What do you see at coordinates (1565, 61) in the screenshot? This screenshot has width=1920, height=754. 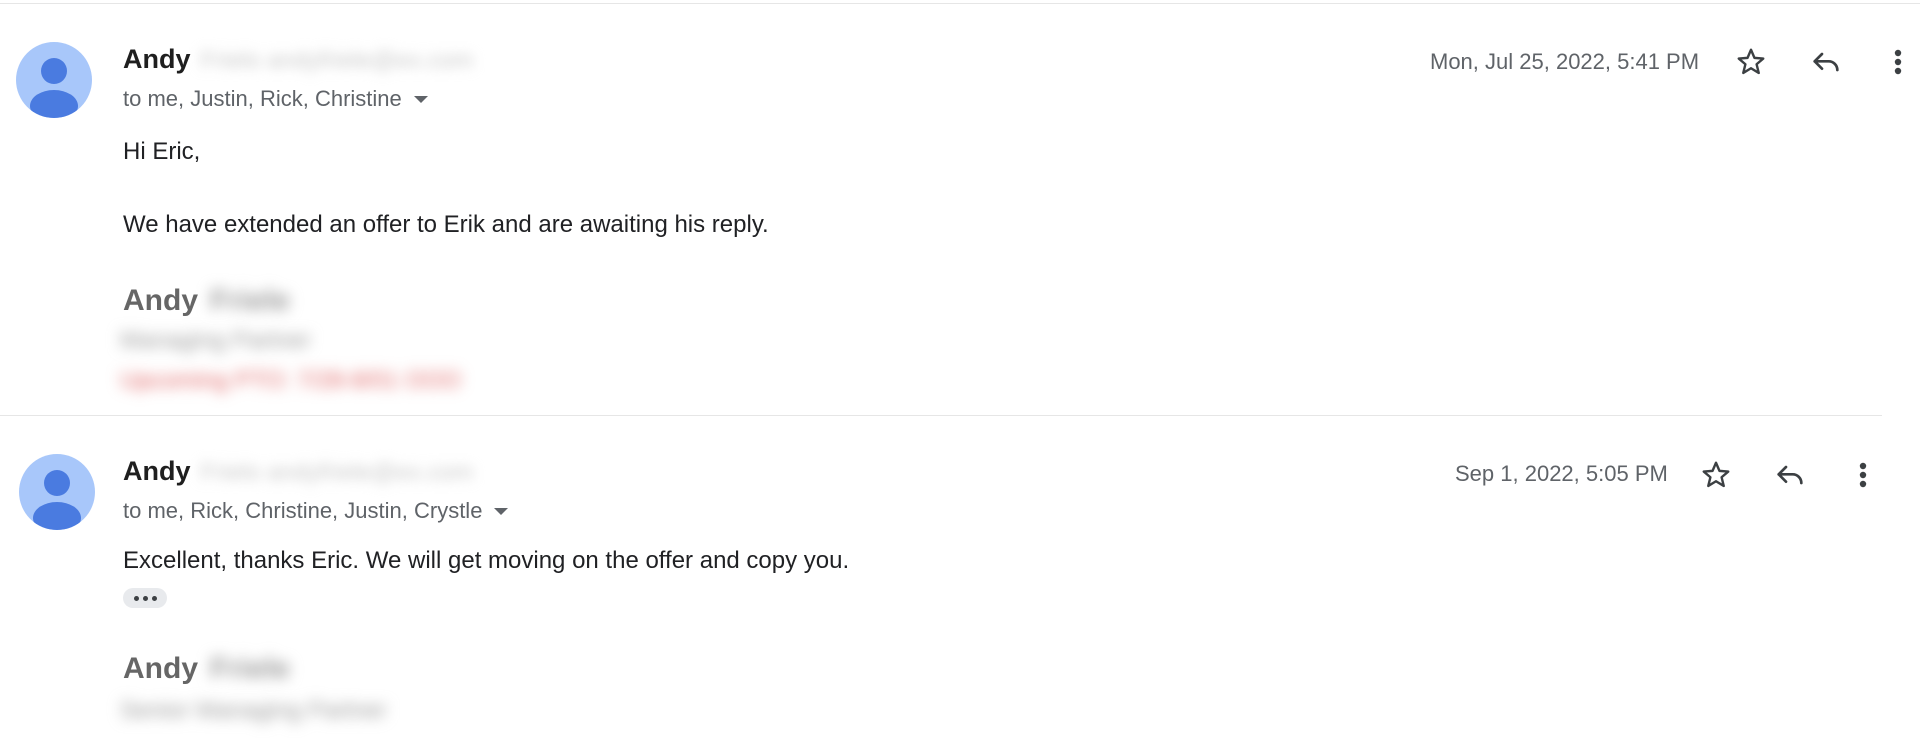 I see `message-timestamp: Mon, Jul 25, 2022, 5:41 PM` at bounding box center [1565, 61].